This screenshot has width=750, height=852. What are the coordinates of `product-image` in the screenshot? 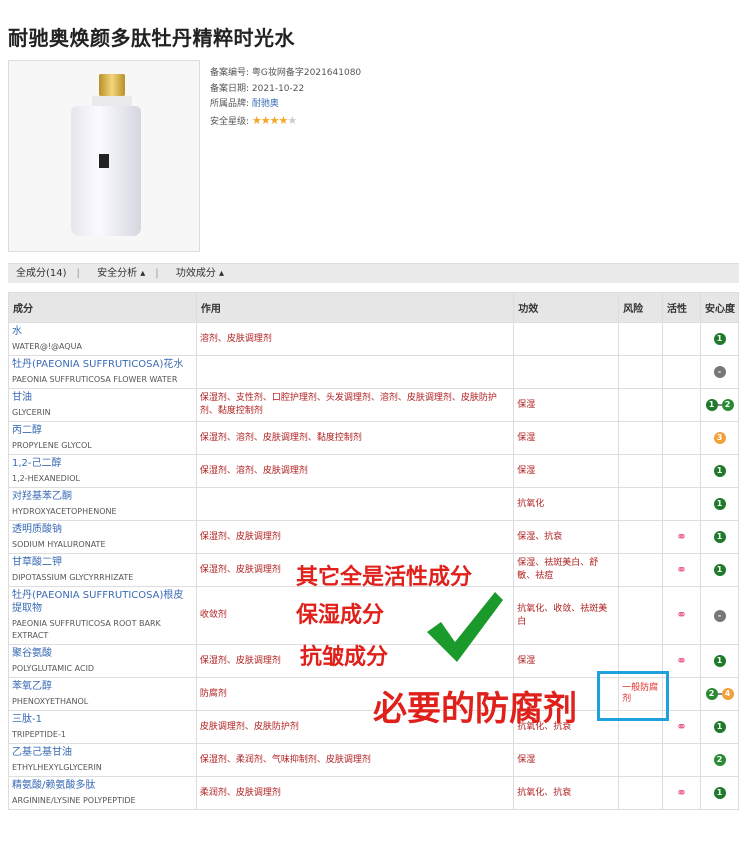 It's located at (104, 156).